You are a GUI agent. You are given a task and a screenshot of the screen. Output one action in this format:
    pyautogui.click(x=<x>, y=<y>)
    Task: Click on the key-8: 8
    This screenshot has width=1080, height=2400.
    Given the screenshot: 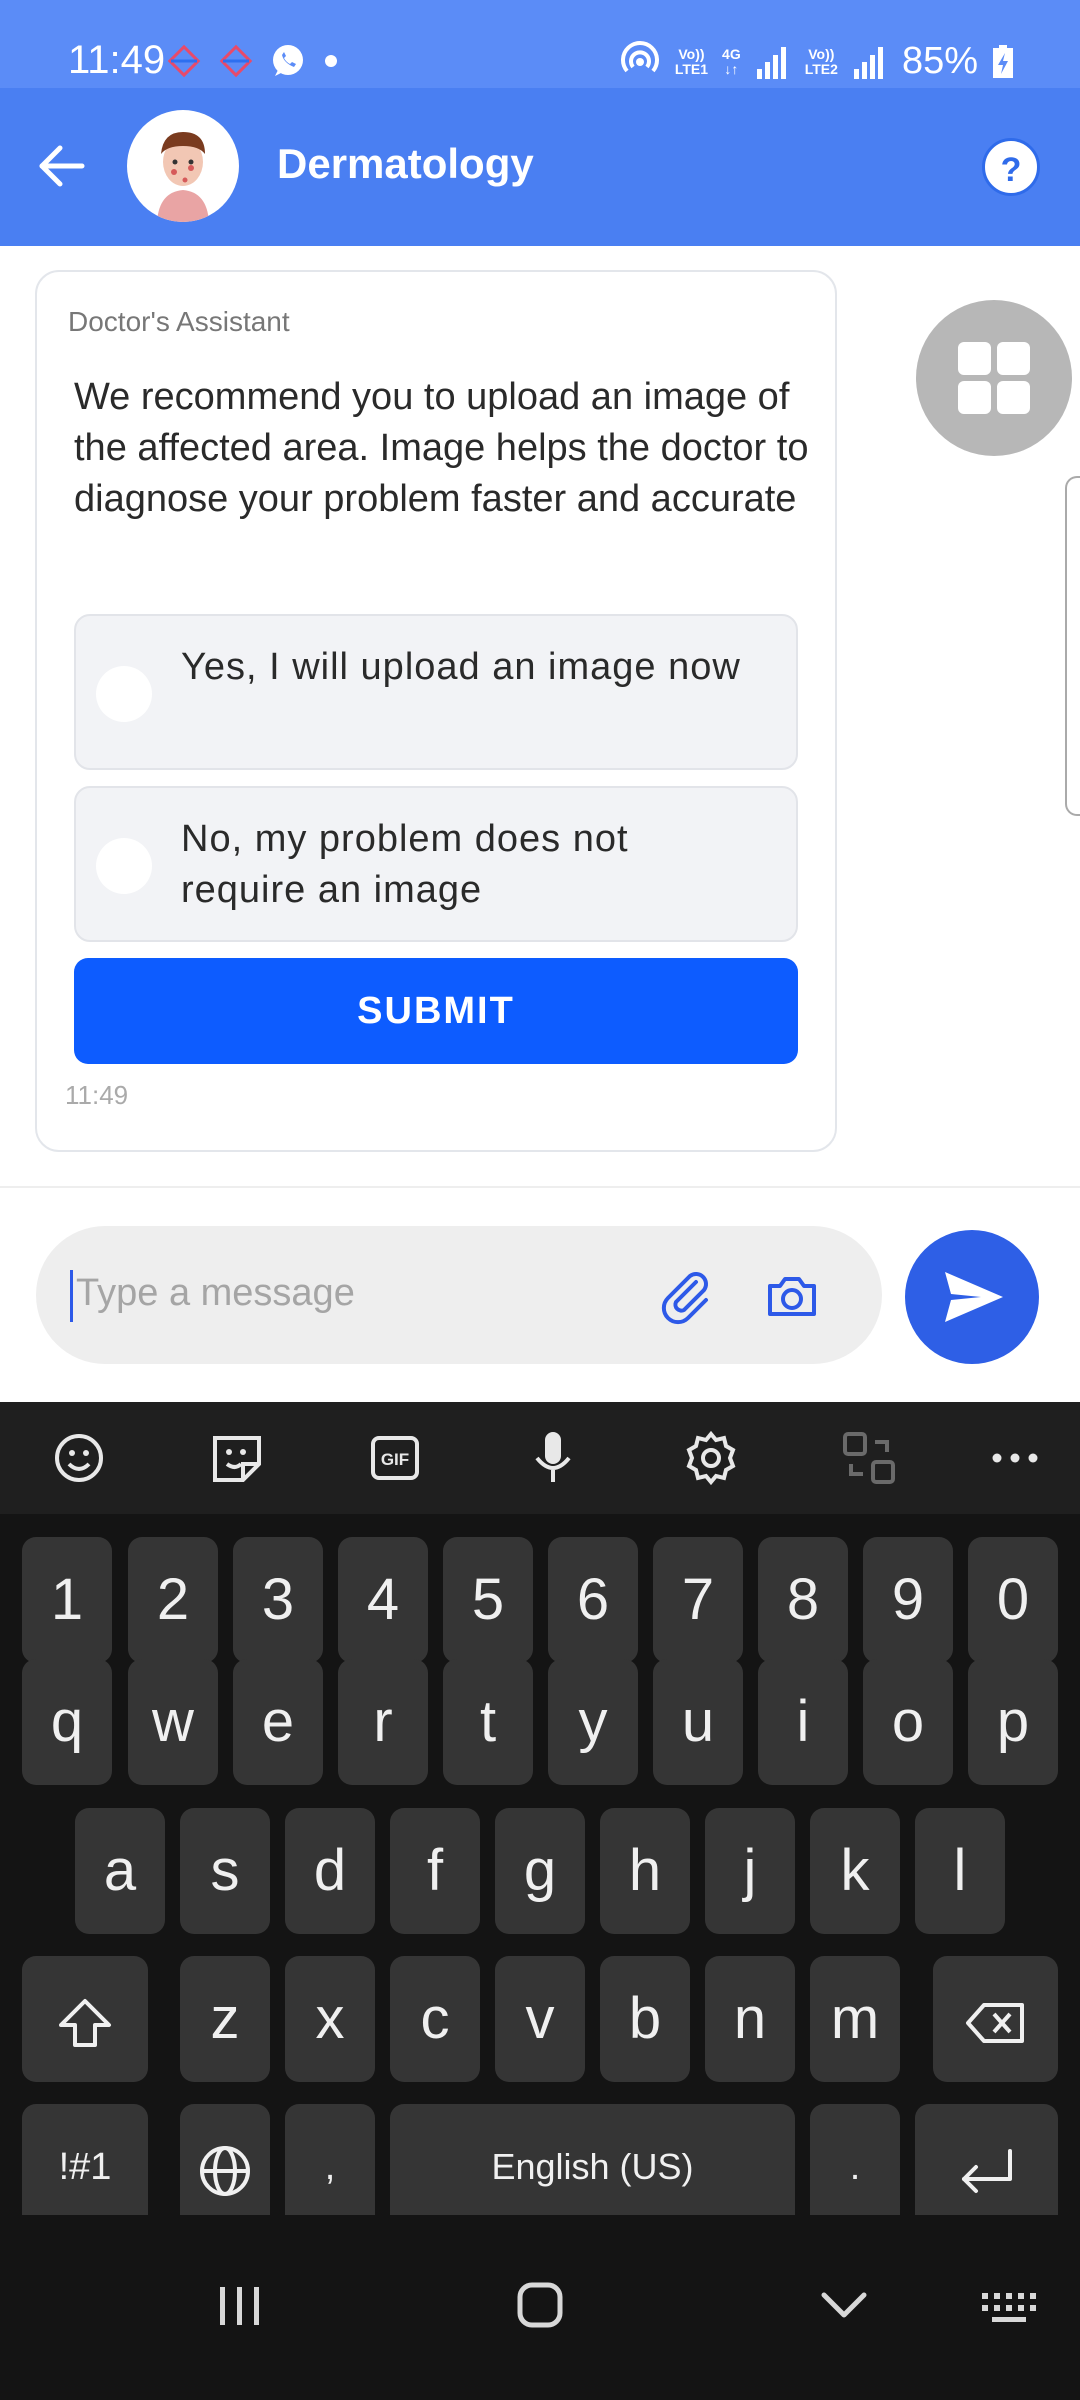 What is the action you would take?
    pyautogui.click(x=803, y=1600)
    